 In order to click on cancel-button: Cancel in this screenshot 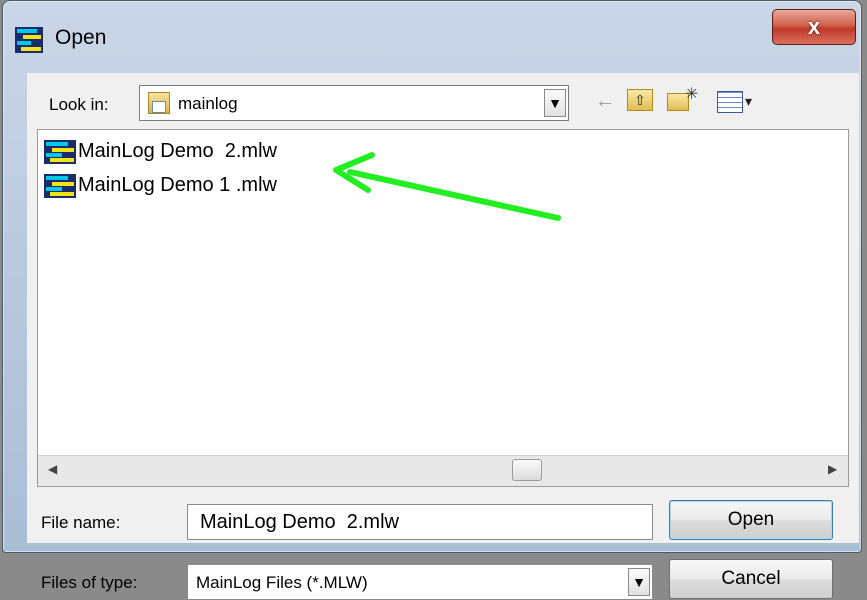, I will do `click(751, 579)`.